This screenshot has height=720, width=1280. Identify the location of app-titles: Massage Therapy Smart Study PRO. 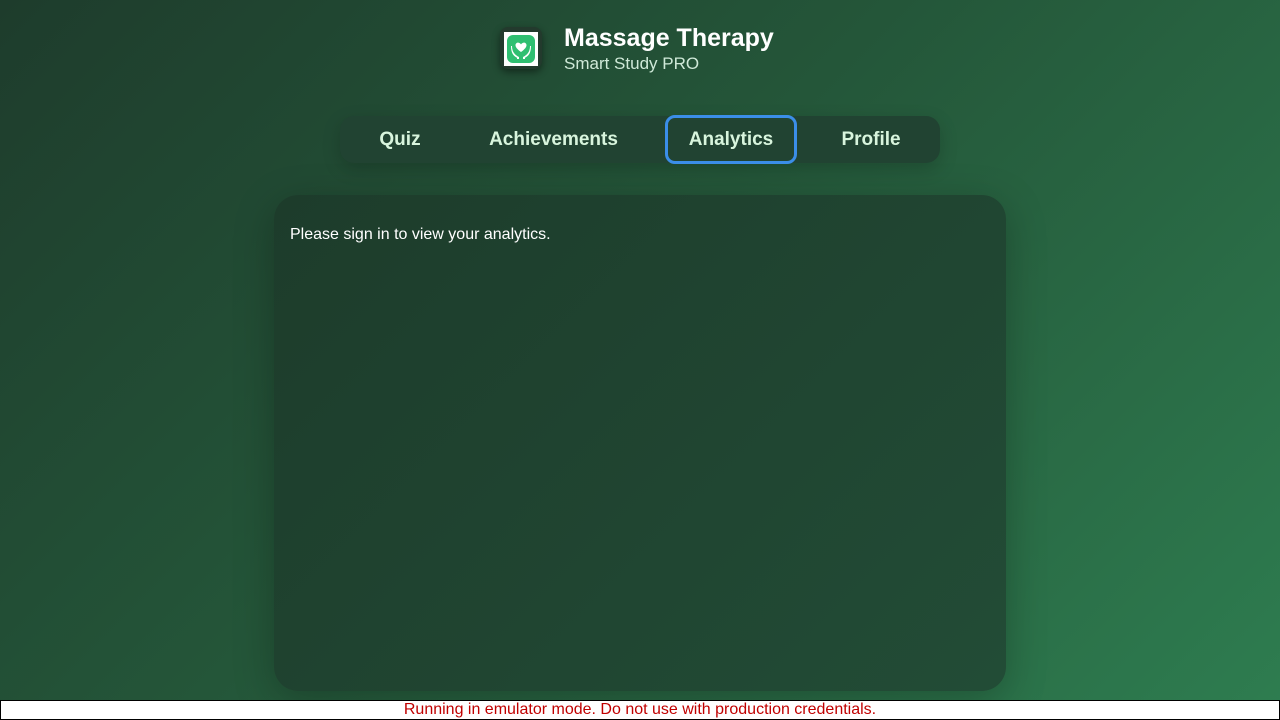
(669, 49).